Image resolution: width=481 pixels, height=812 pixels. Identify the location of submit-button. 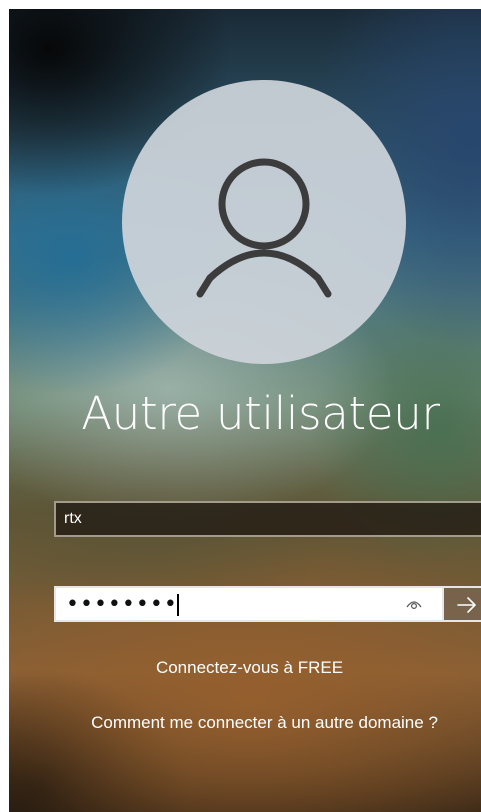
(462, 604).